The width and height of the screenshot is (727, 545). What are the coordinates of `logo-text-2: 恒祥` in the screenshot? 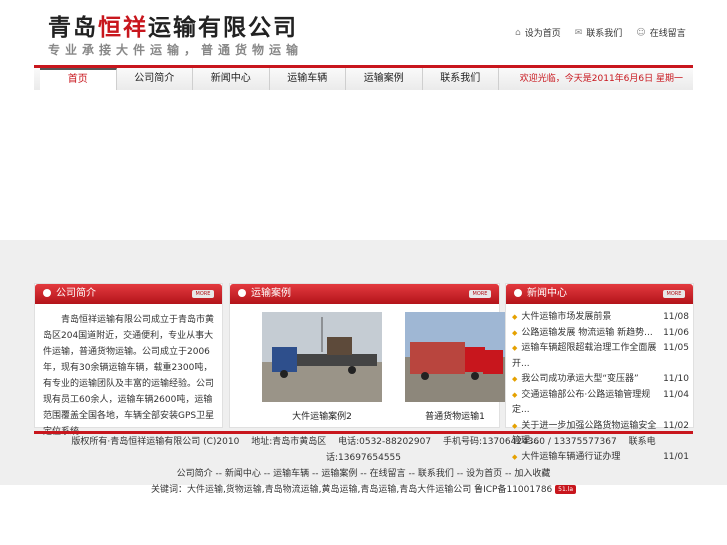 It's located at (123, 27).